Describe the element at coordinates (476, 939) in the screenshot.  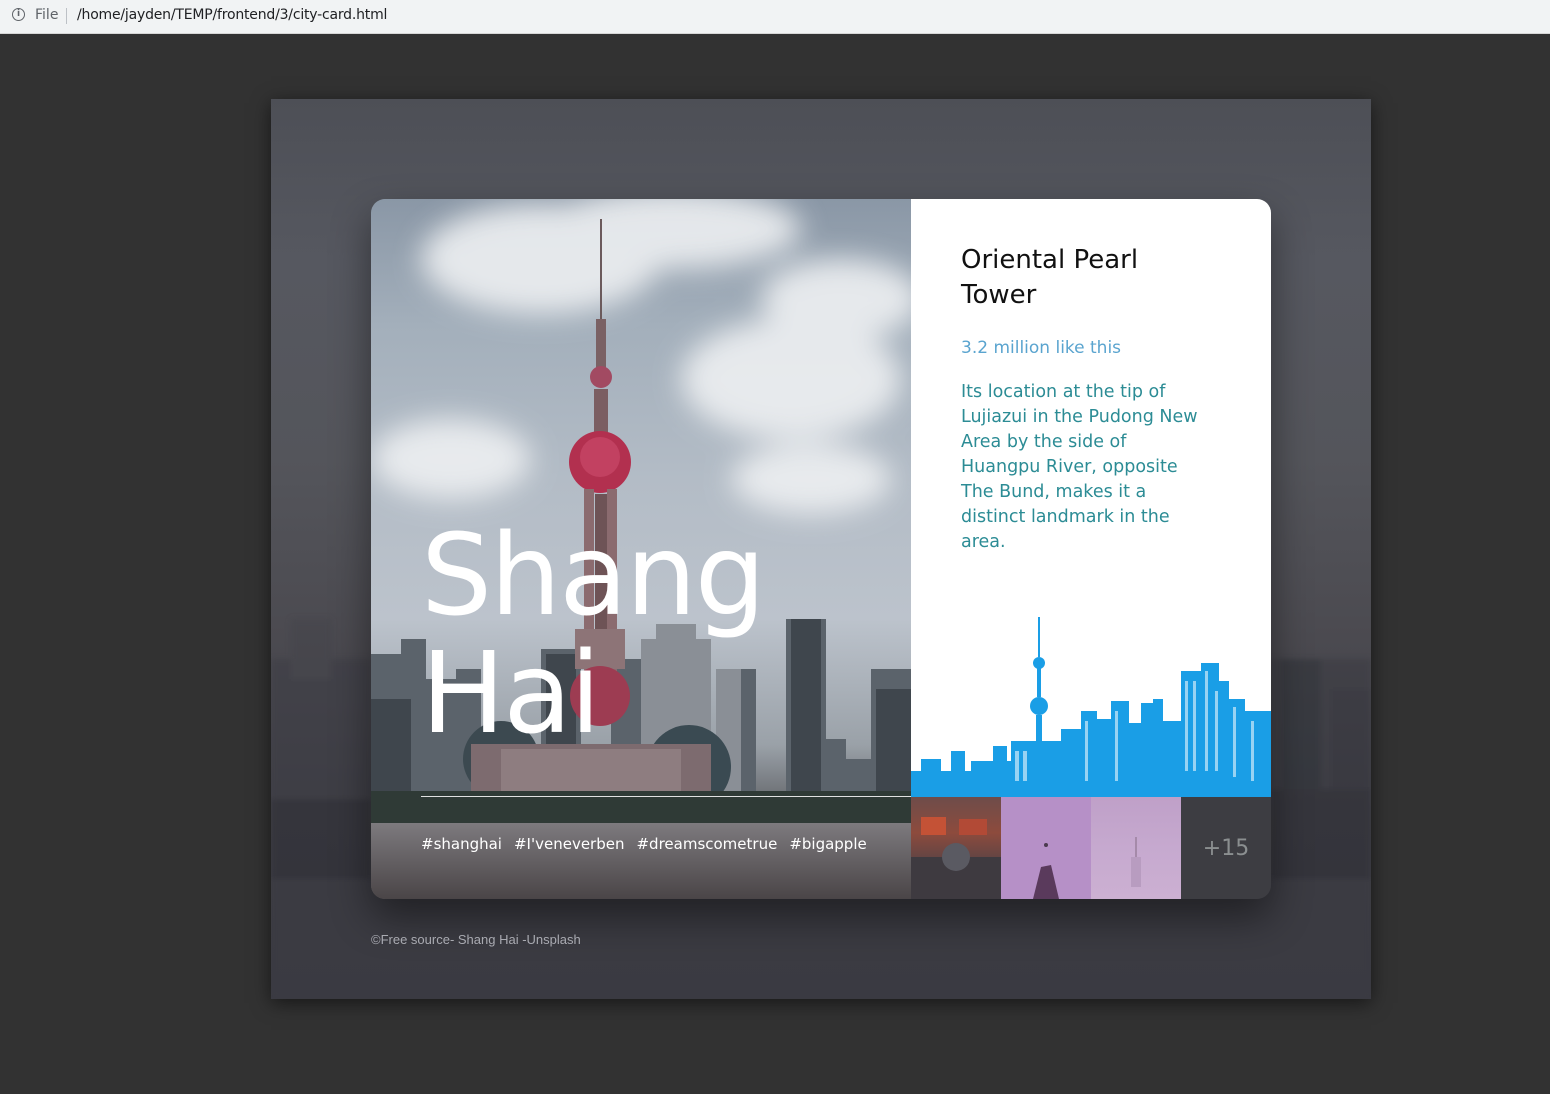
I see `photo-credit: ©Free source- Shang Hai -Unsplash` at that location.